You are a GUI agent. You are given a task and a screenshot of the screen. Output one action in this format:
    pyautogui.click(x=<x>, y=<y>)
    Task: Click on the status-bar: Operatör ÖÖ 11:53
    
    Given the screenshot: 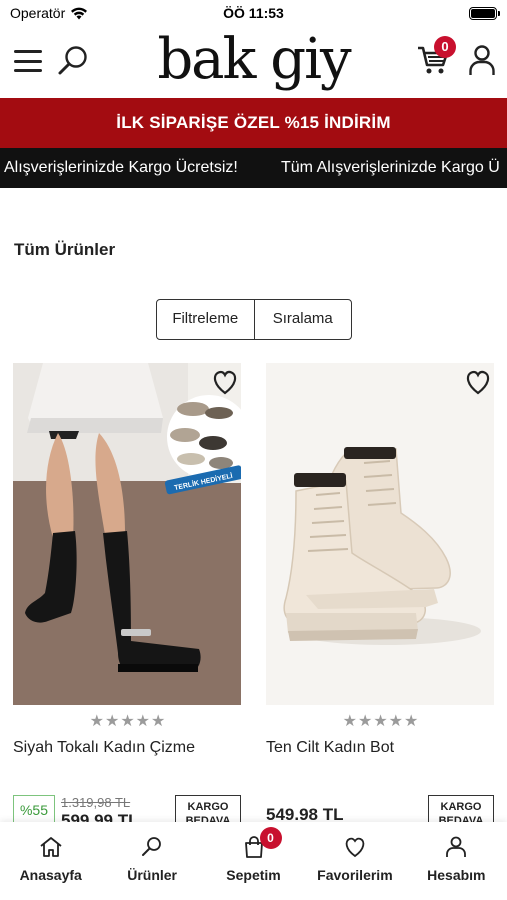 What is the action you would take?
    pyautogui.click(x=253, y=14)
    